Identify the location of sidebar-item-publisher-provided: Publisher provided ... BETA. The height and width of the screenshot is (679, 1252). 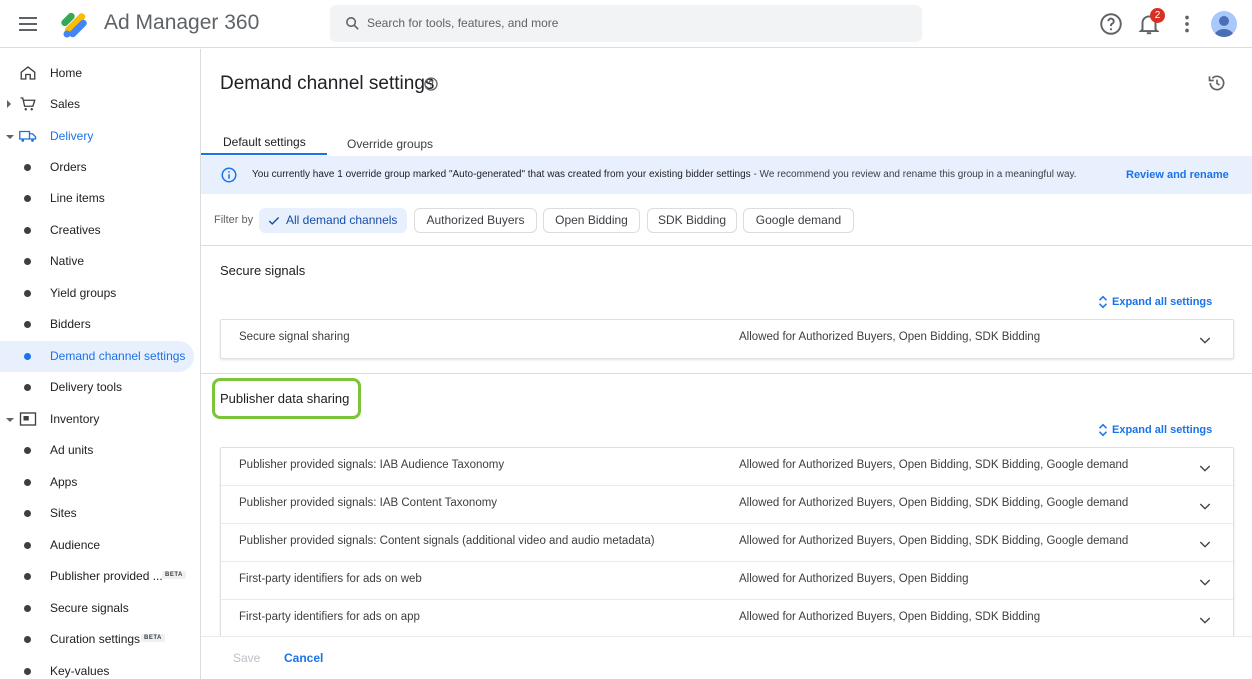
(97, 576).